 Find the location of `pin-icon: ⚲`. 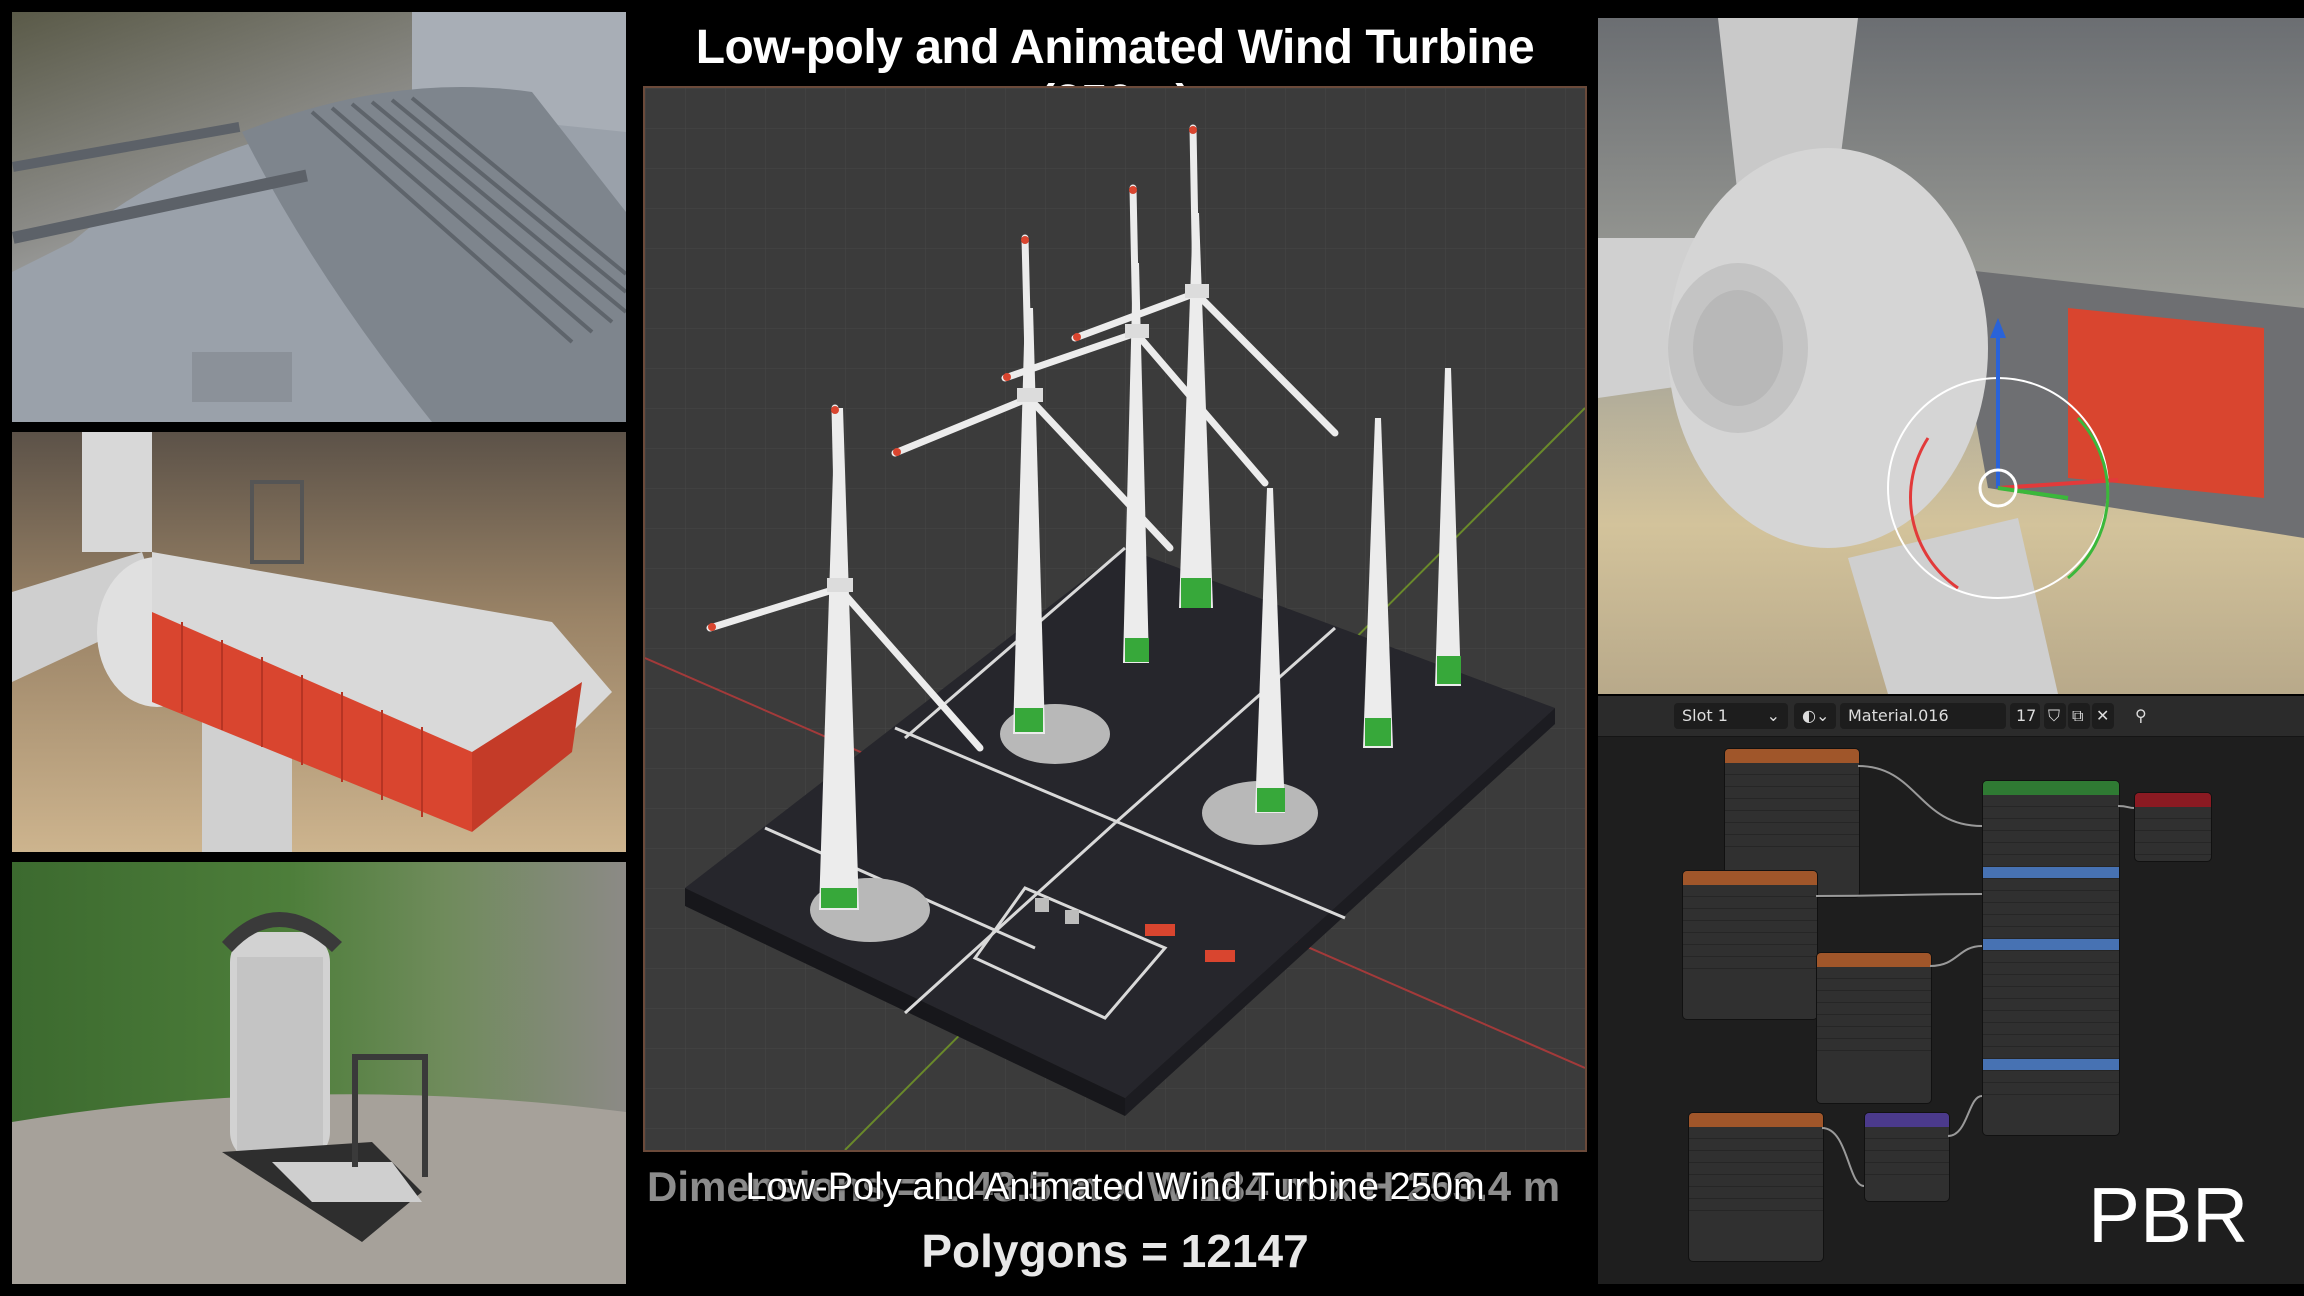

pin-icon: ⚲ is located at coordinates (2142, 716).